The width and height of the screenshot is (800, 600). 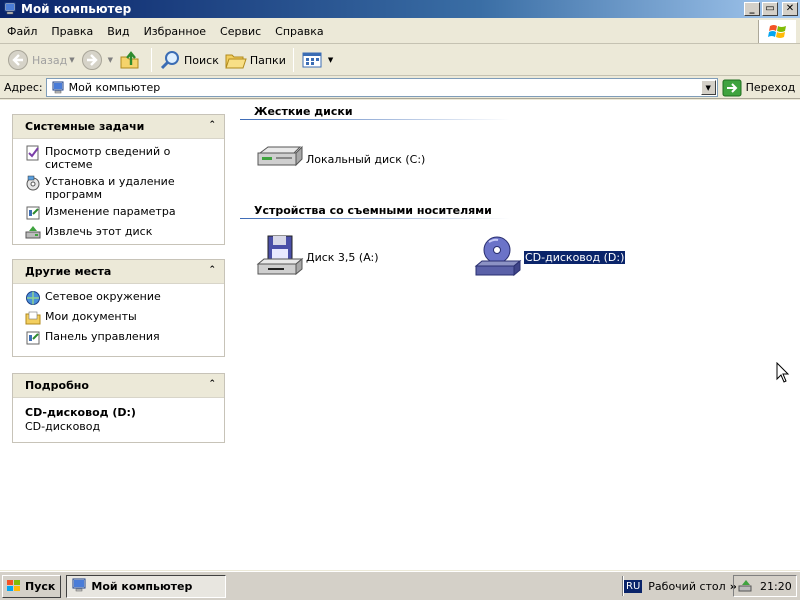 What do you see at coordinates (267, 60) in the screenshot?
I see `folders-label: Папки` at bounding box center [267, 60].